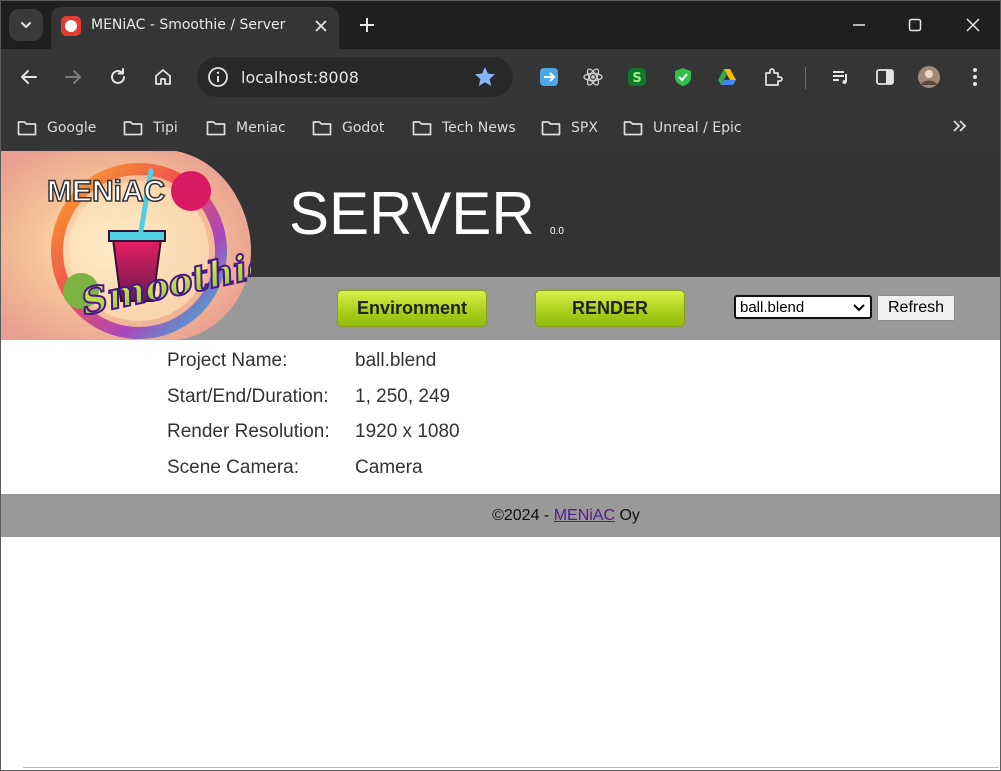  I want to click on tab-close-button, so click(321, 26).